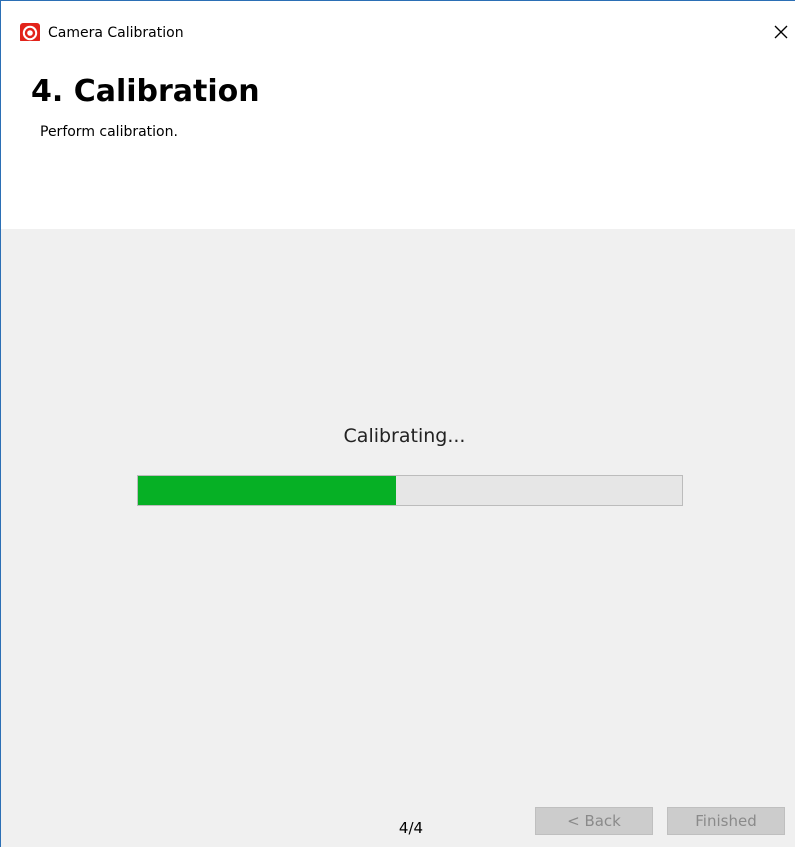  Describe the element at coordinates (267, 490) in the screenshot. I see `progress-fill` at that location.